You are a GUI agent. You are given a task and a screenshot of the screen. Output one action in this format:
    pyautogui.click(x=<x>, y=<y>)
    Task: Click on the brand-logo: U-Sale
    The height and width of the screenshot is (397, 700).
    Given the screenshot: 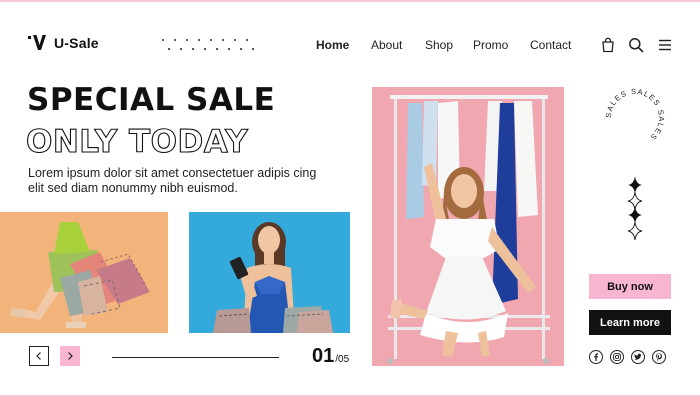 What is the action you would take?
    pyautogui.click(x=63, y=43)
    